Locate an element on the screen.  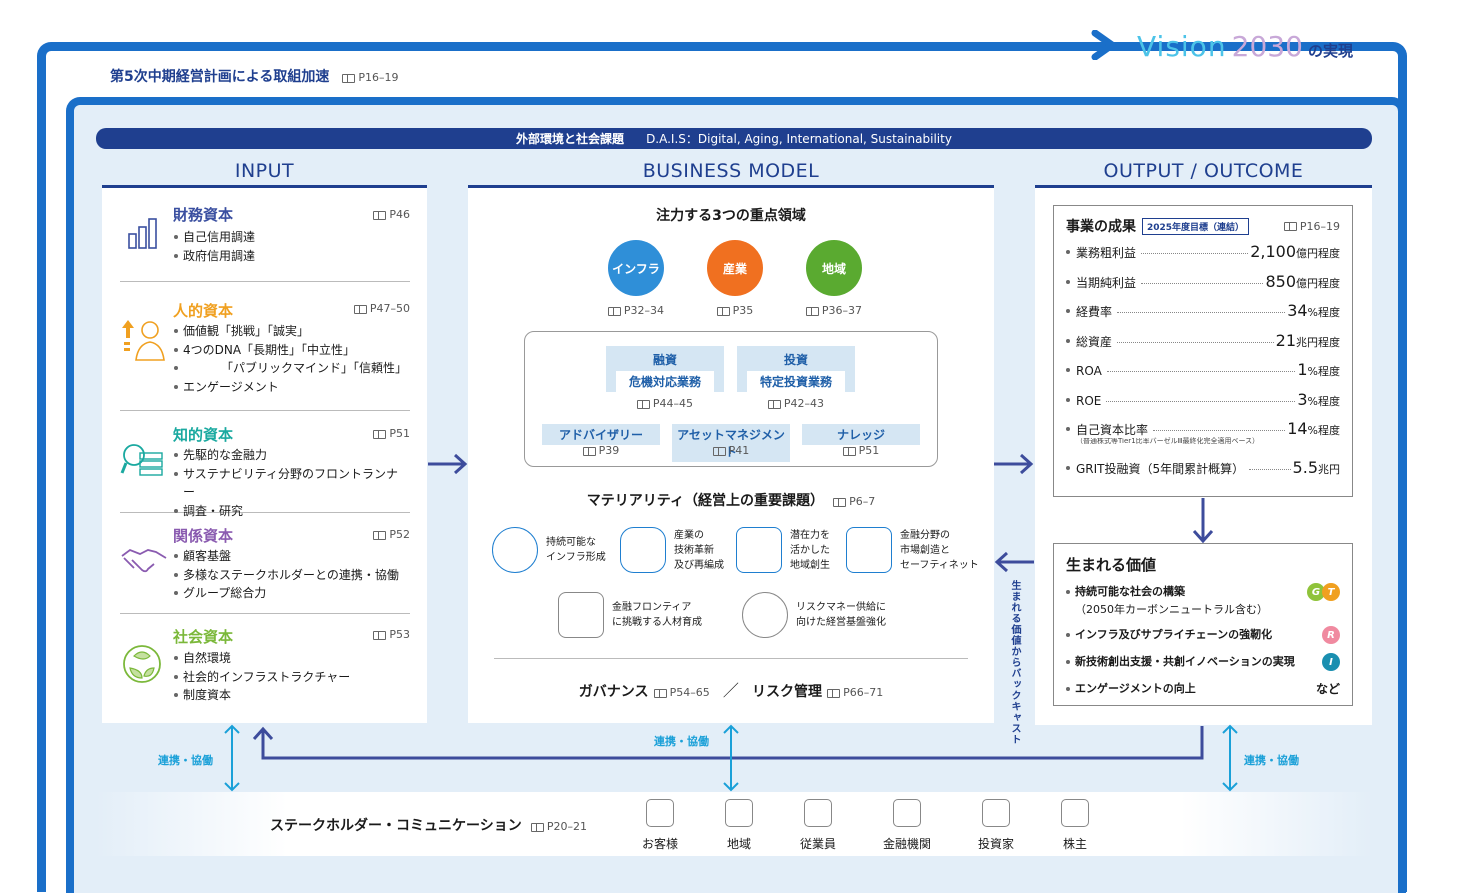
area-industry: 産業 P35 is located at coordinates (735, 278).